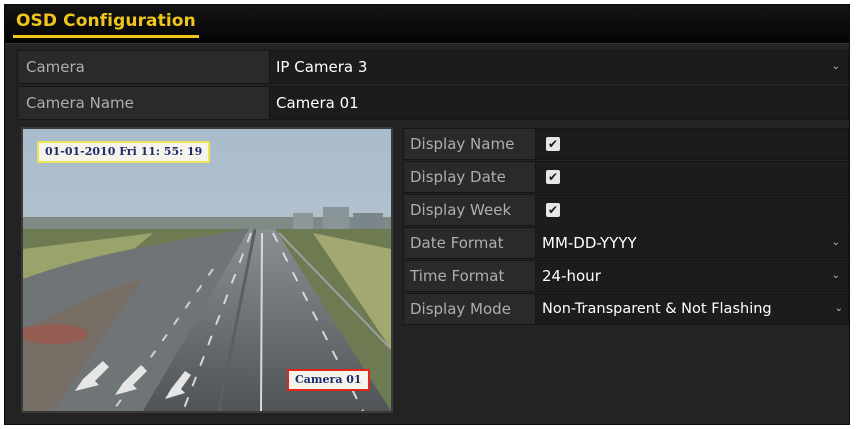  I want to click on display-week-checkbox: ✔, so click(553, 210).